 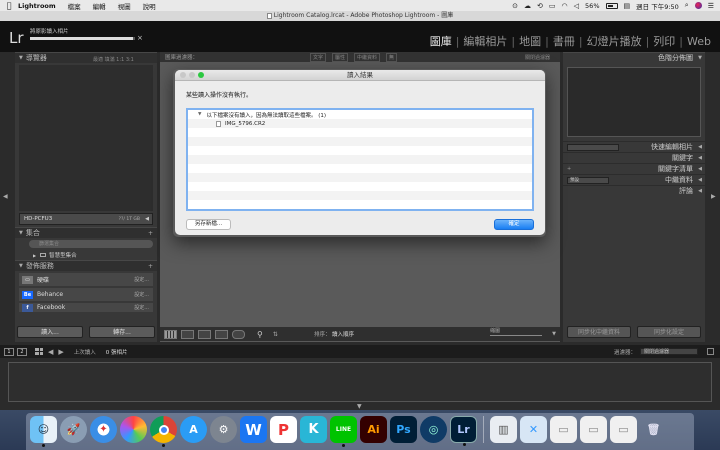 I want to click on battery-icon, so click(x=611, y=5).